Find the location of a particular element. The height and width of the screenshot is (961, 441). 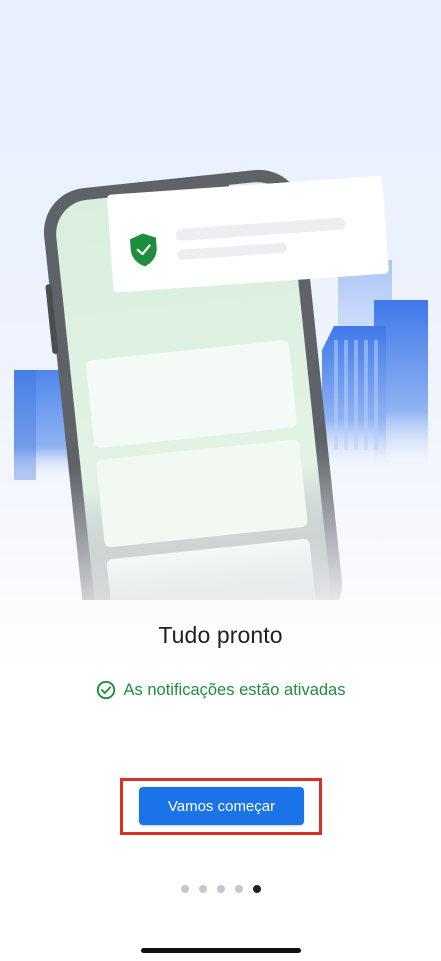

get-started-button: Vamos começar is located at coordinates (221, 806).